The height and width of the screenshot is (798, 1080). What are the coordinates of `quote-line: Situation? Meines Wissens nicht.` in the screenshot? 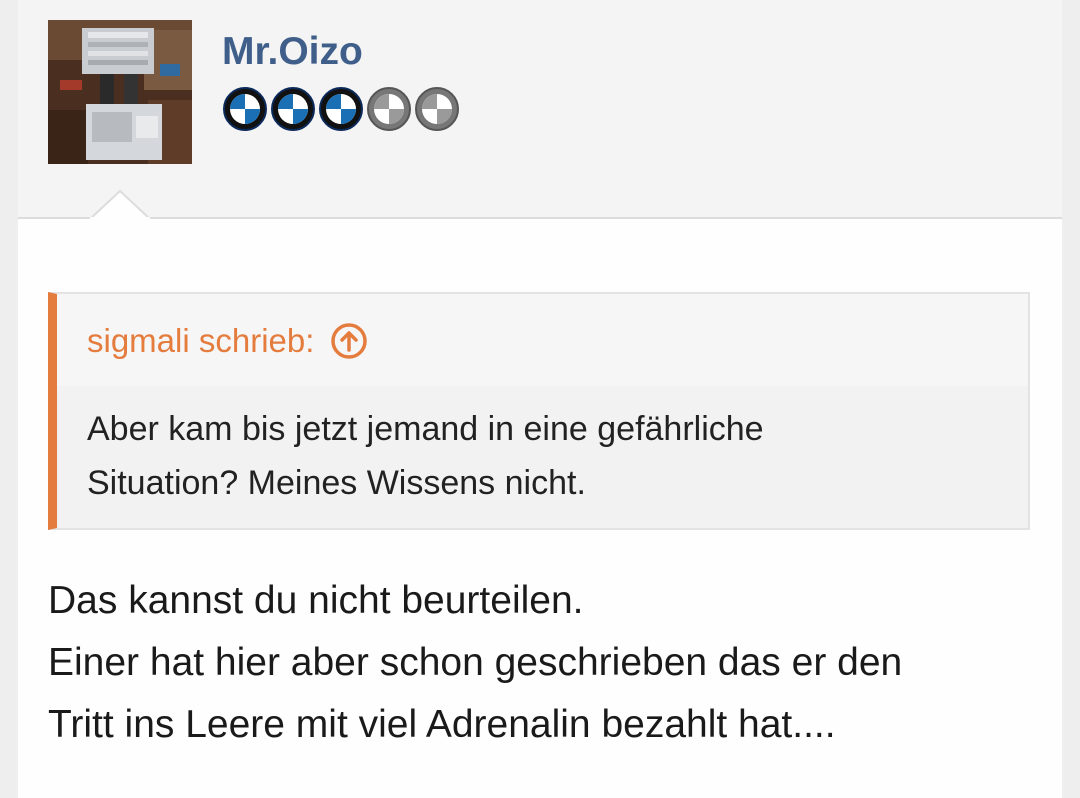 It's located at (336, 483).